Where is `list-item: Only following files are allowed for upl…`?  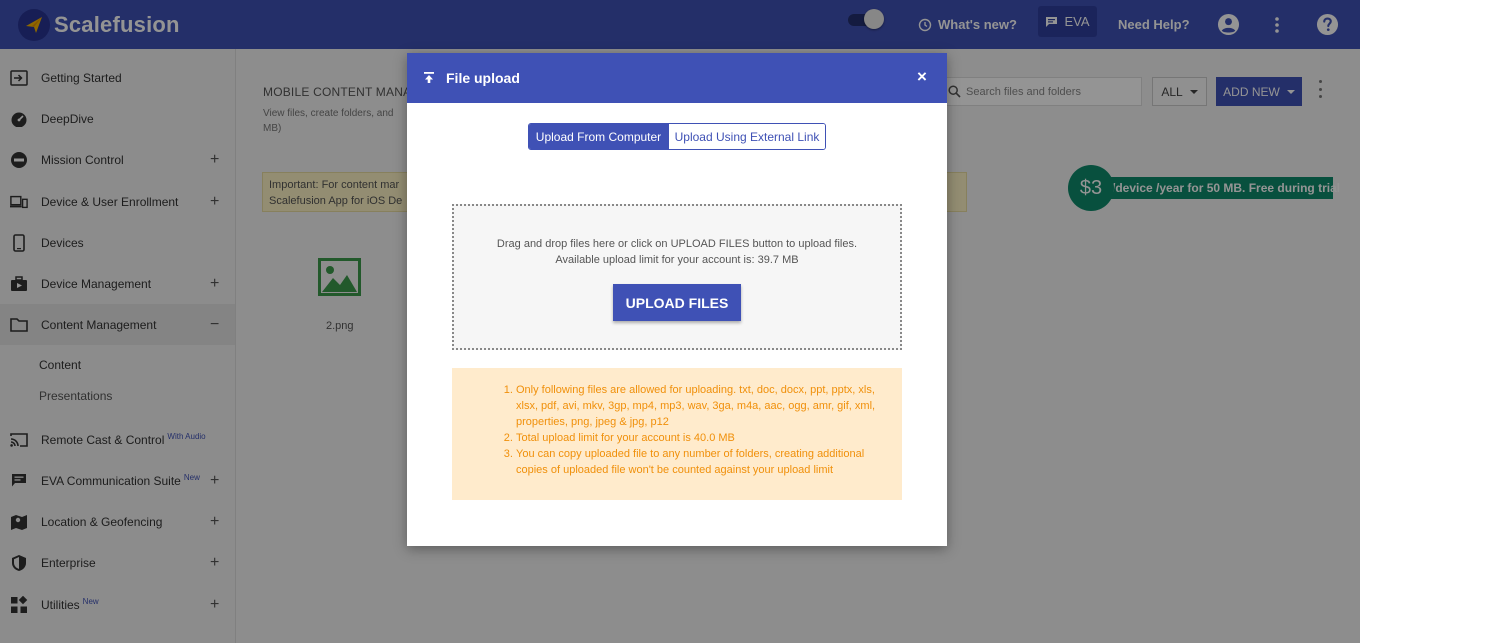
list-item: Only following files are allowed for upl… is located at coordinates (704, 406).